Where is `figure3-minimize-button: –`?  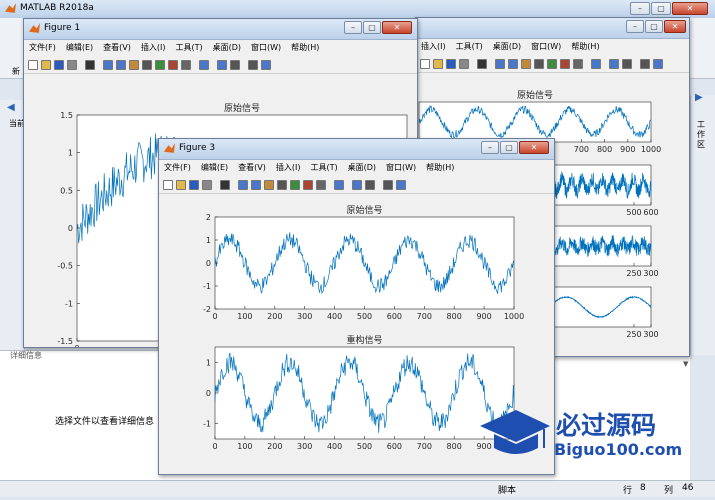 figure3-minimize-button: – is located at coordinates (490, 147).